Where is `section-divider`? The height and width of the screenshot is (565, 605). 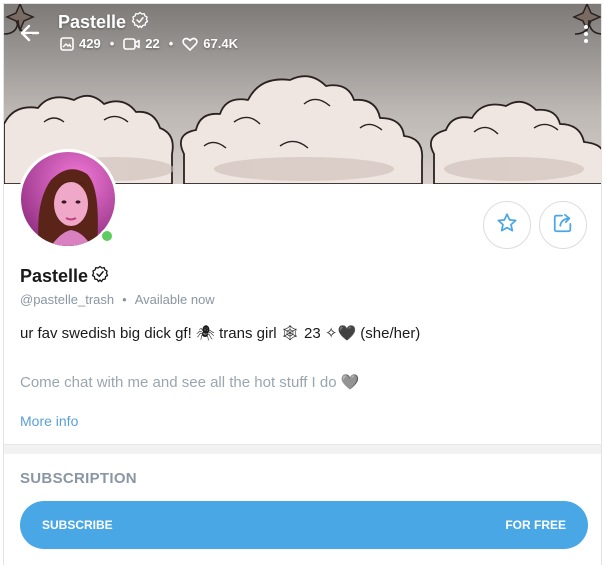 section-divider is located at coordinates (302, 449).